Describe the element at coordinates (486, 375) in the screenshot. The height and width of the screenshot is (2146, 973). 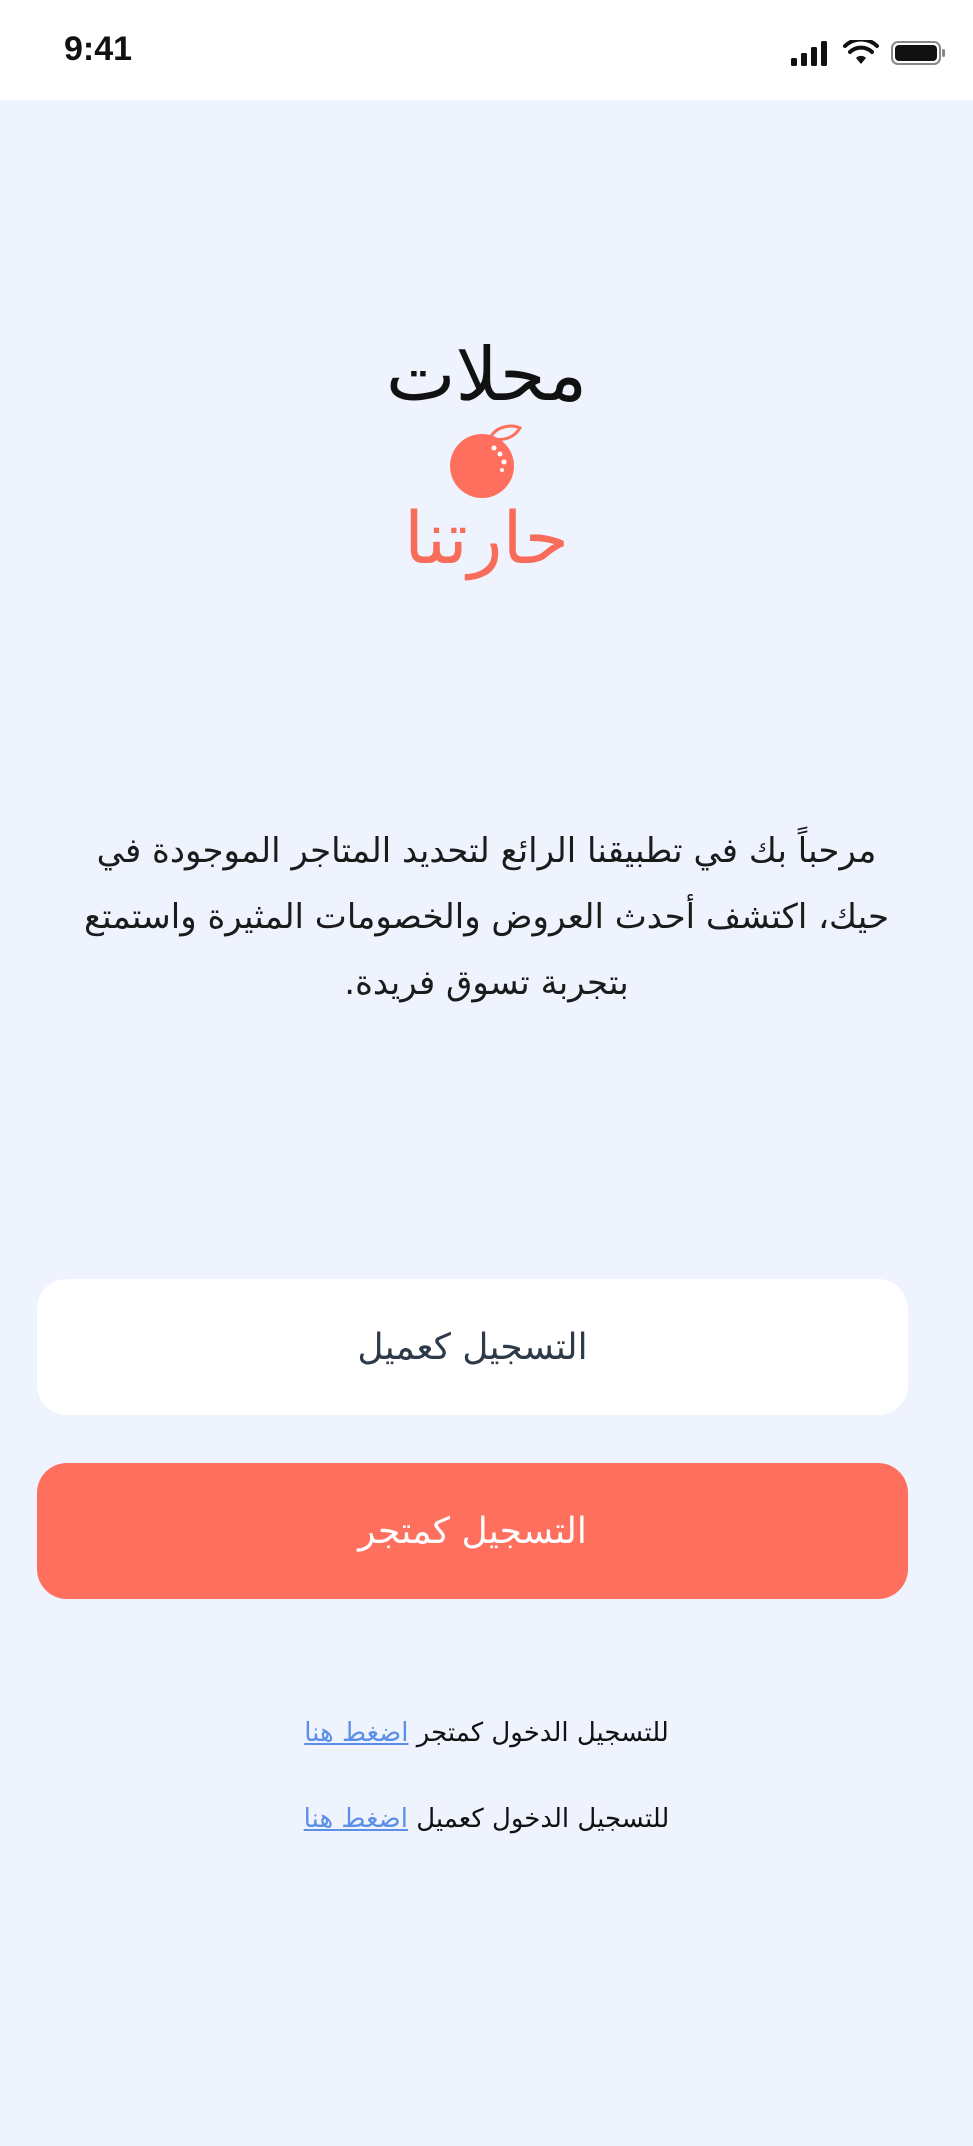
I see `logo-top-text: محلات` at that location.